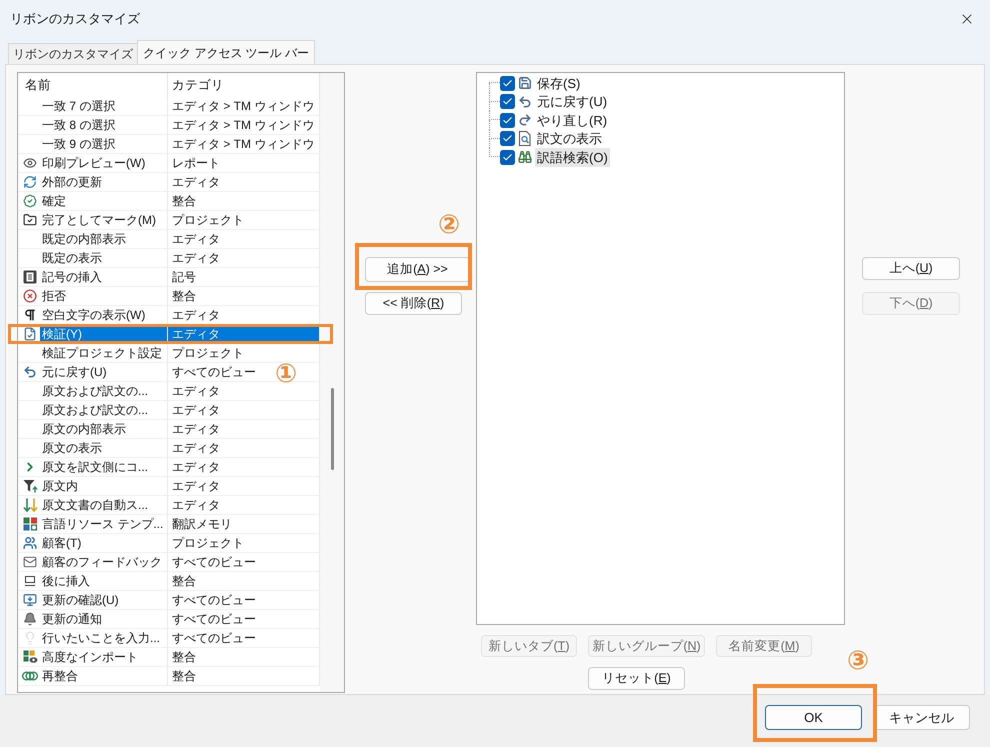 This screenshot has height=747, width=990. What do you see at coordinates (104, 315) in the screenshot?
I see `command-name: 空白文字の表示(W)` at bounding box center [104, 315].